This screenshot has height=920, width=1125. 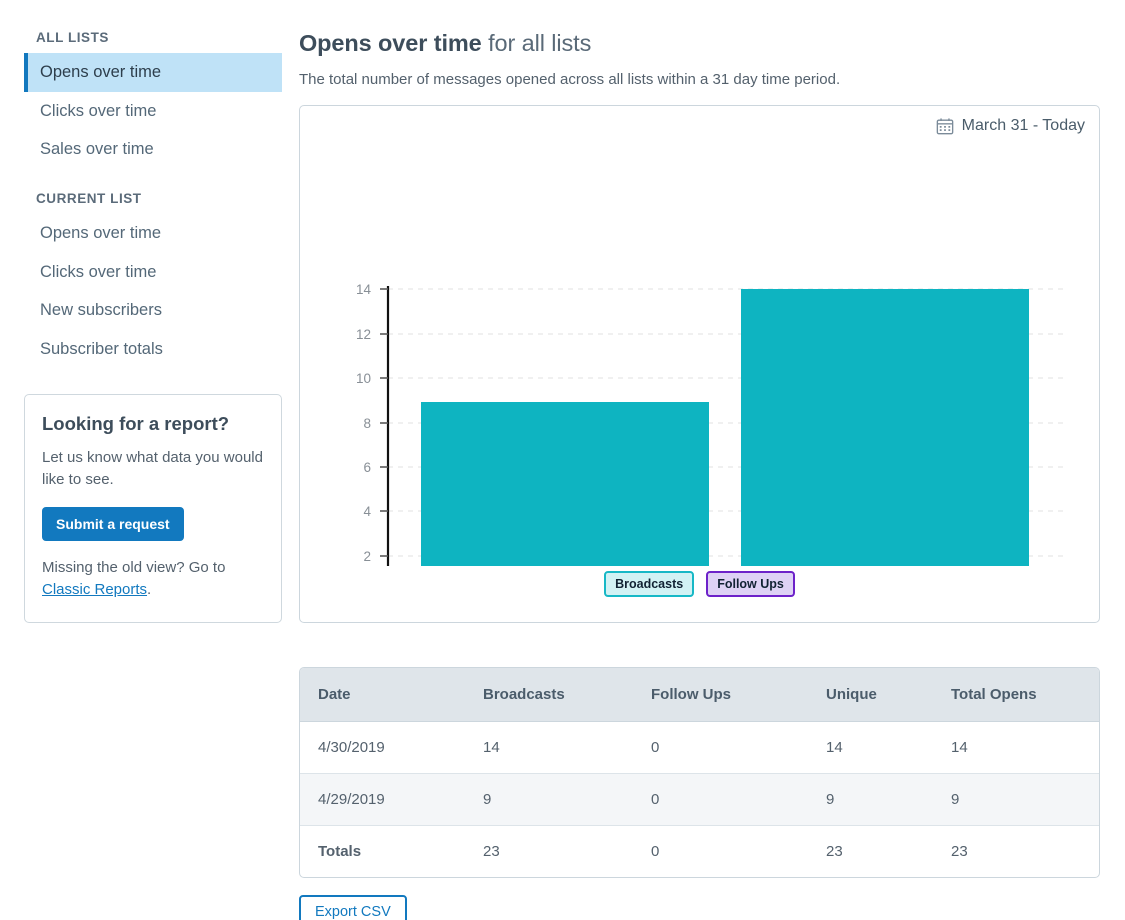 I want to click on table-row: 4/29/2019 9 0 9 9, so click(x=699, y=799).